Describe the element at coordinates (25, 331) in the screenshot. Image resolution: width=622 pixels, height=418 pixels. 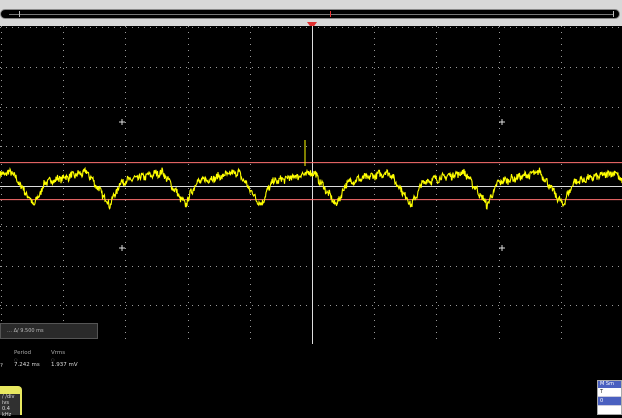
I see `cursor-readout-text: … Δ/ 9.500 ms` at that location.